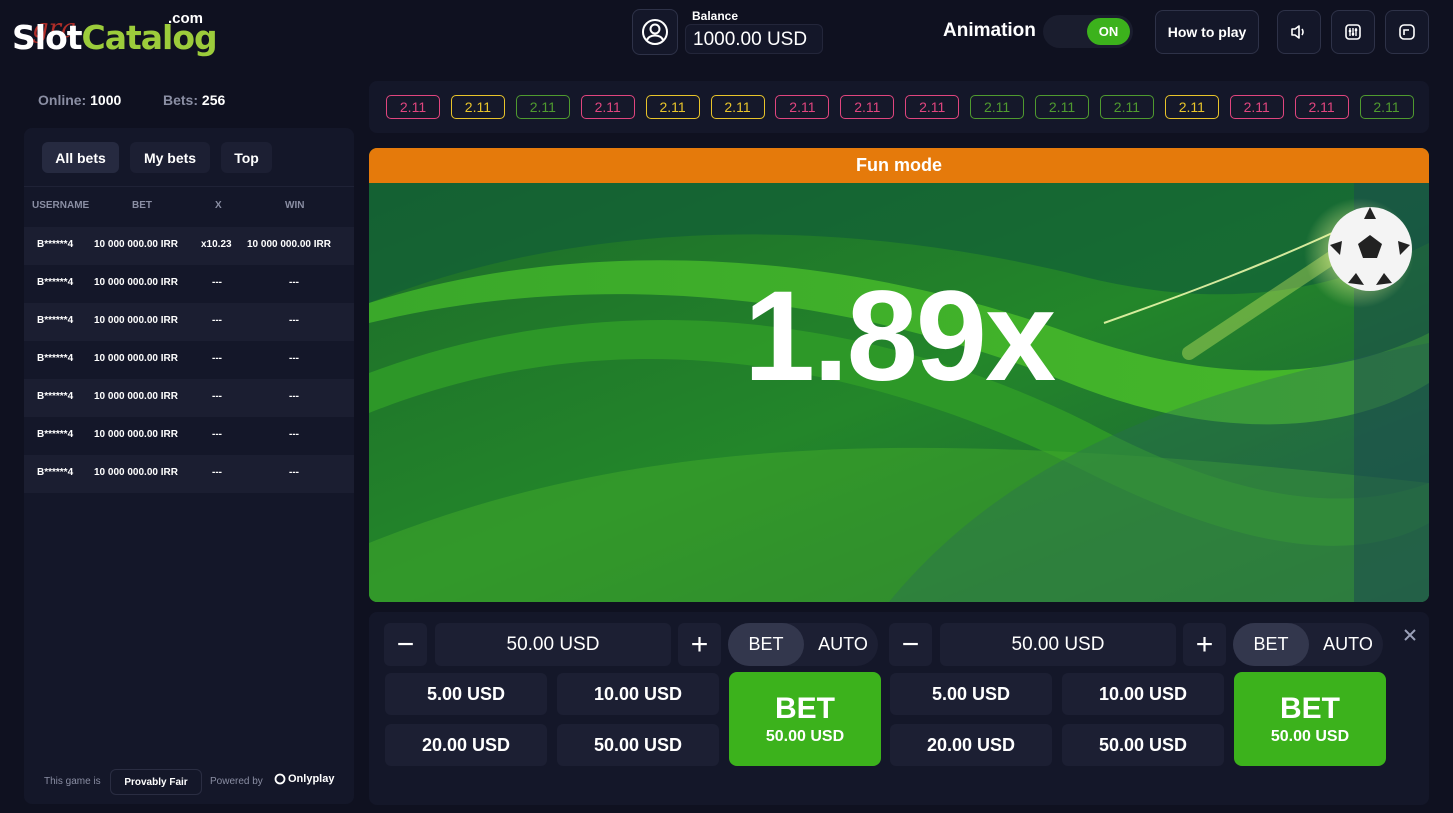 The image size is (1453, 813). I want to click on bets-label: Bets:, so click(181, 100).